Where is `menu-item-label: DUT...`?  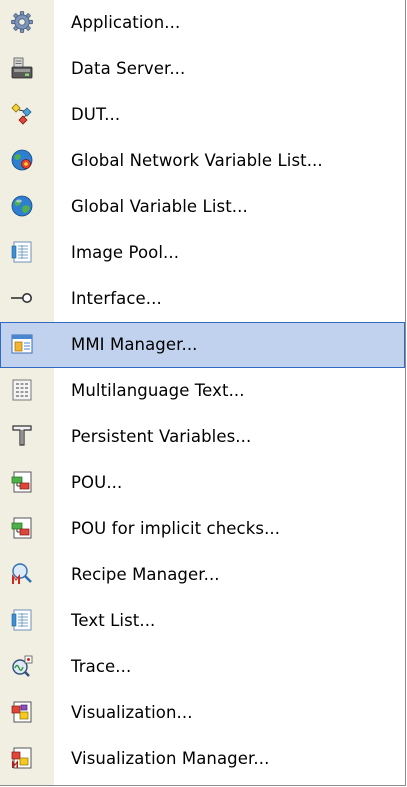 menu-item-label: DUT... is located at coordinates (96, 114).